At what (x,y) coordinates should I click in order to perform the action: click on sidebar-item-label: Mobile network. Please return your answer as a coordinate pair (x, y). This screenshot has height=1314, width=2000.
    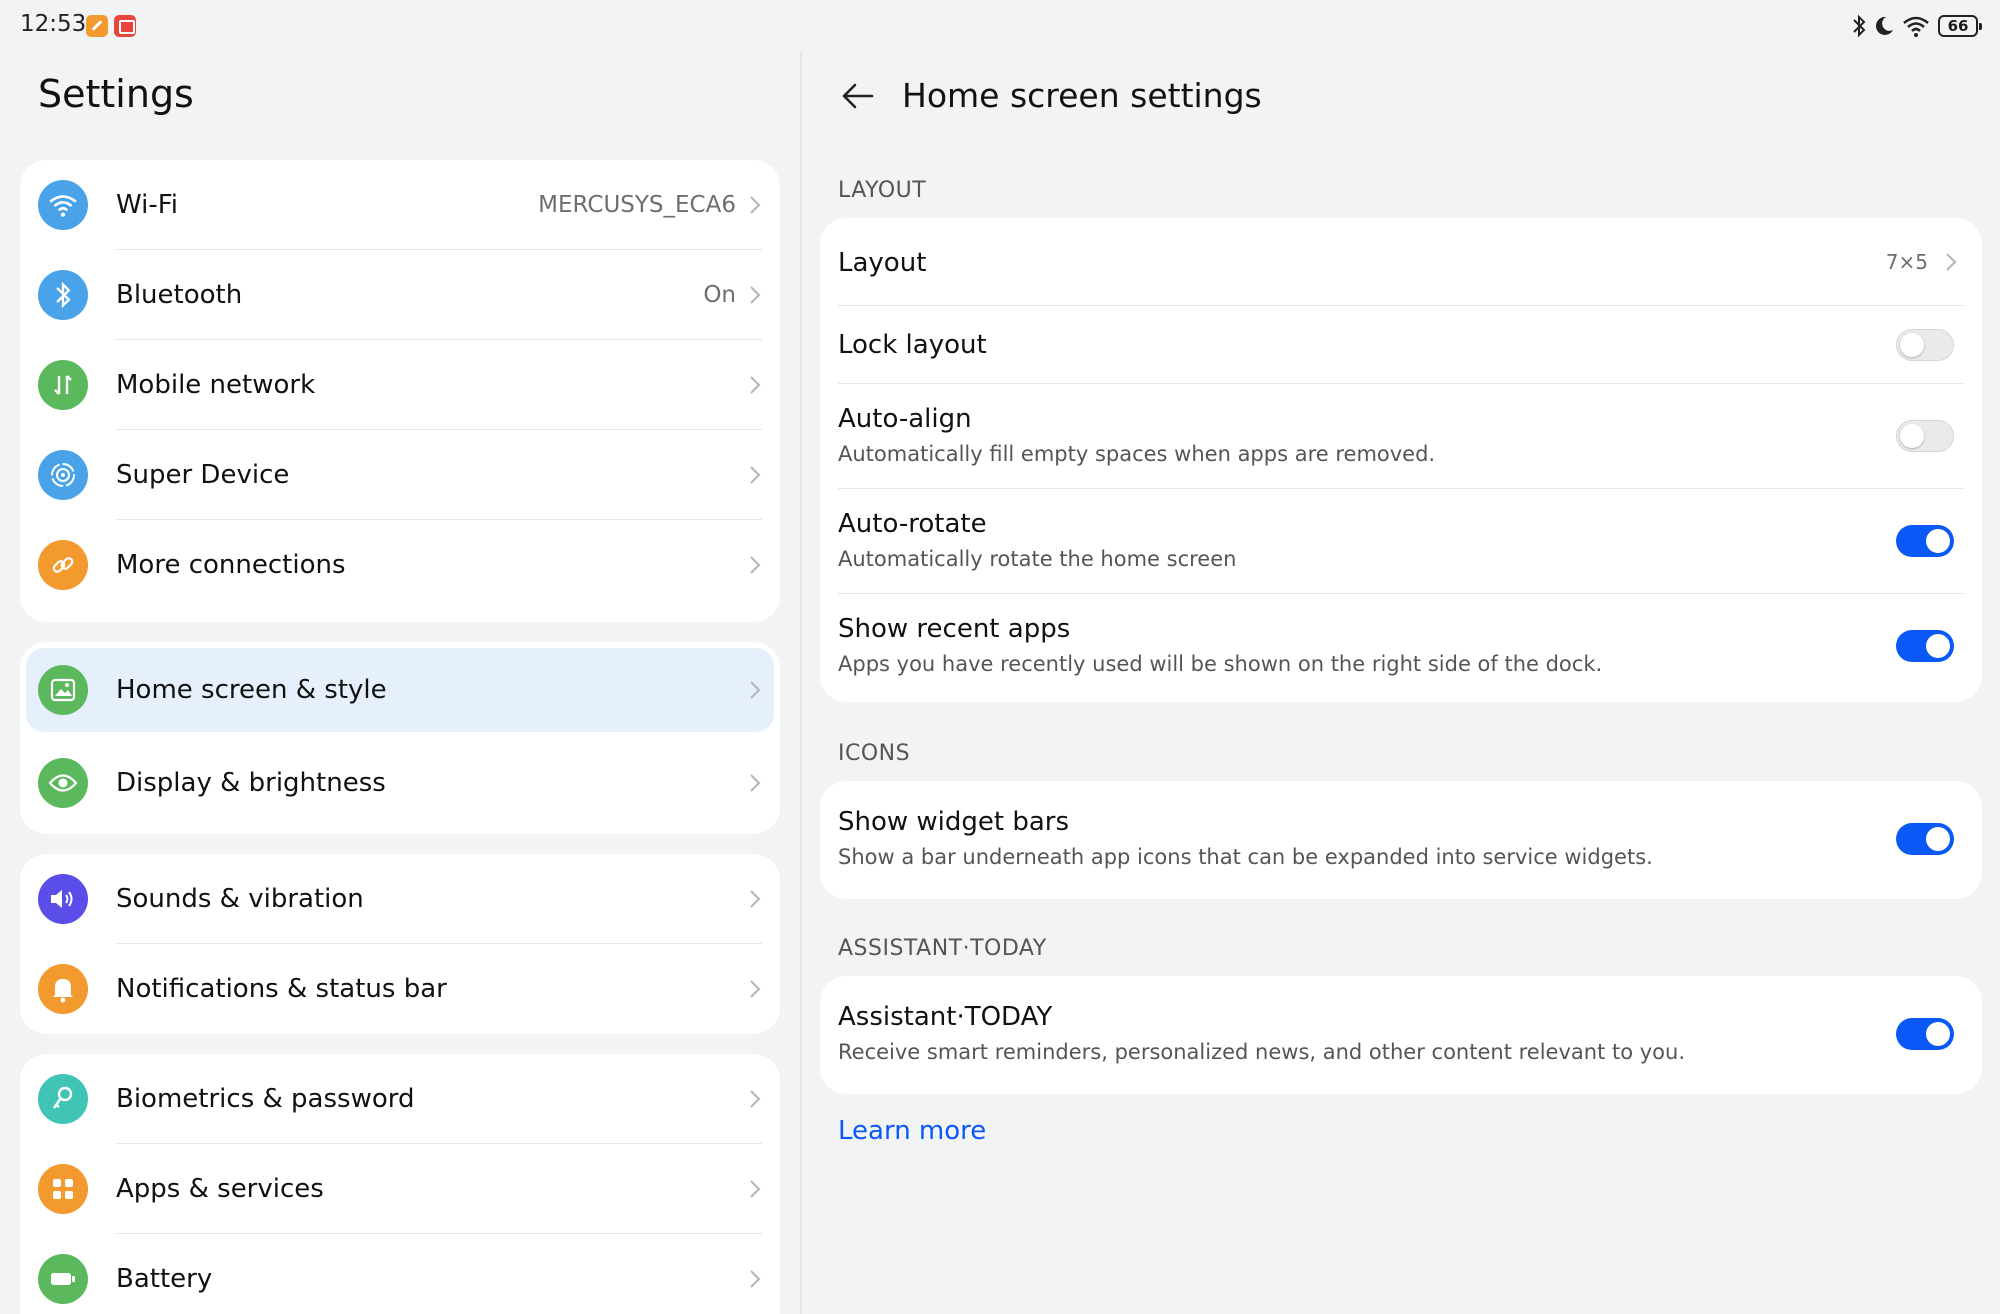
    Looking at the image, I should click on (216, 385).